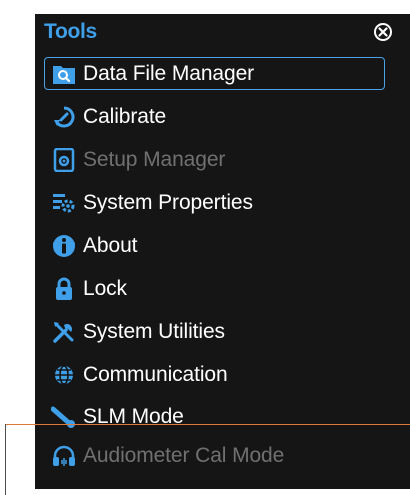 This screenshot has width=410, height=495. I want to click on info-icon, so click(64, 246).